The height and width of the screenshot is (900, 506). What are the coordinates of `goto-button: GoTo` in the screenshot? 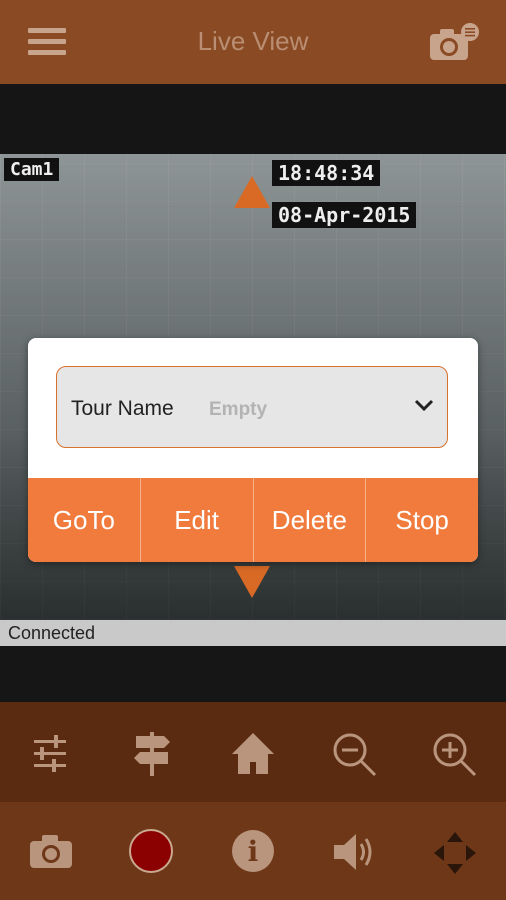 It's located at (84, 520).